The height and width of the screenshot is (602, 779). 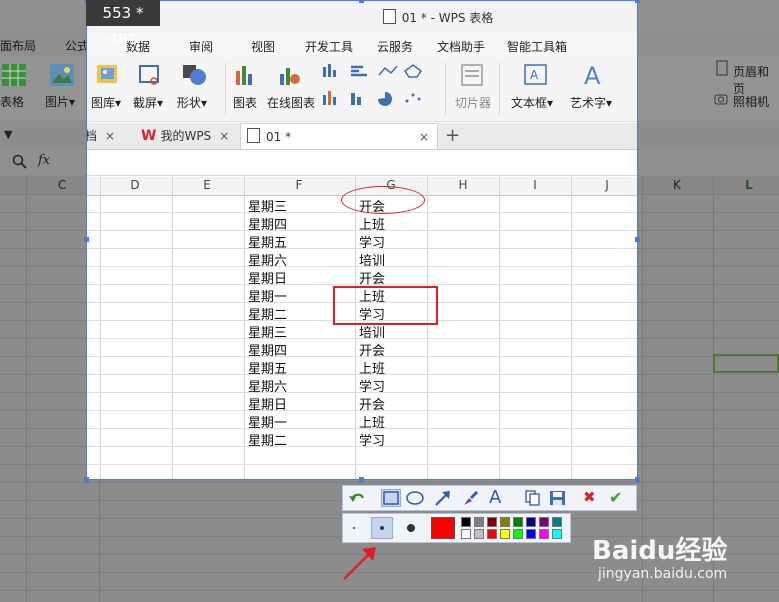 I want to click on menu-view: 视图, so click(x=263, y=46).